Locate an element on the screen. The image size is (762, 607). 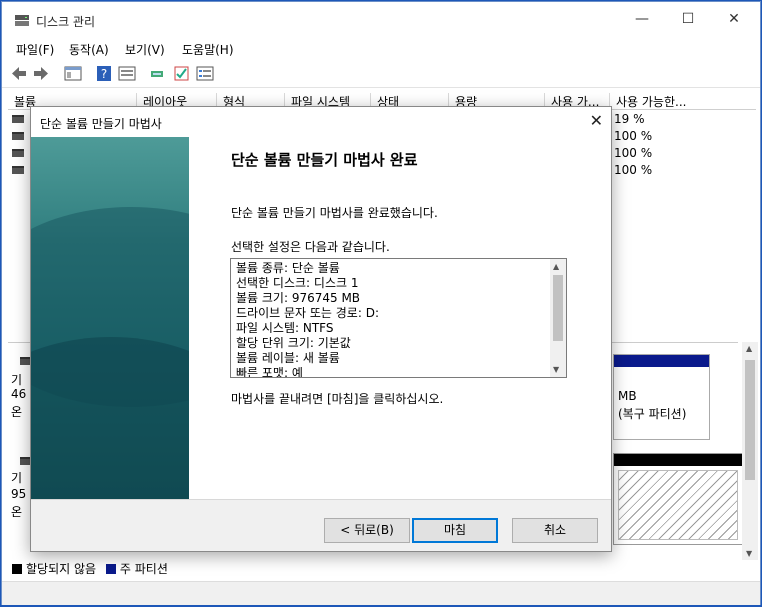
disk-management-icon is located at coordinates (22, 20).